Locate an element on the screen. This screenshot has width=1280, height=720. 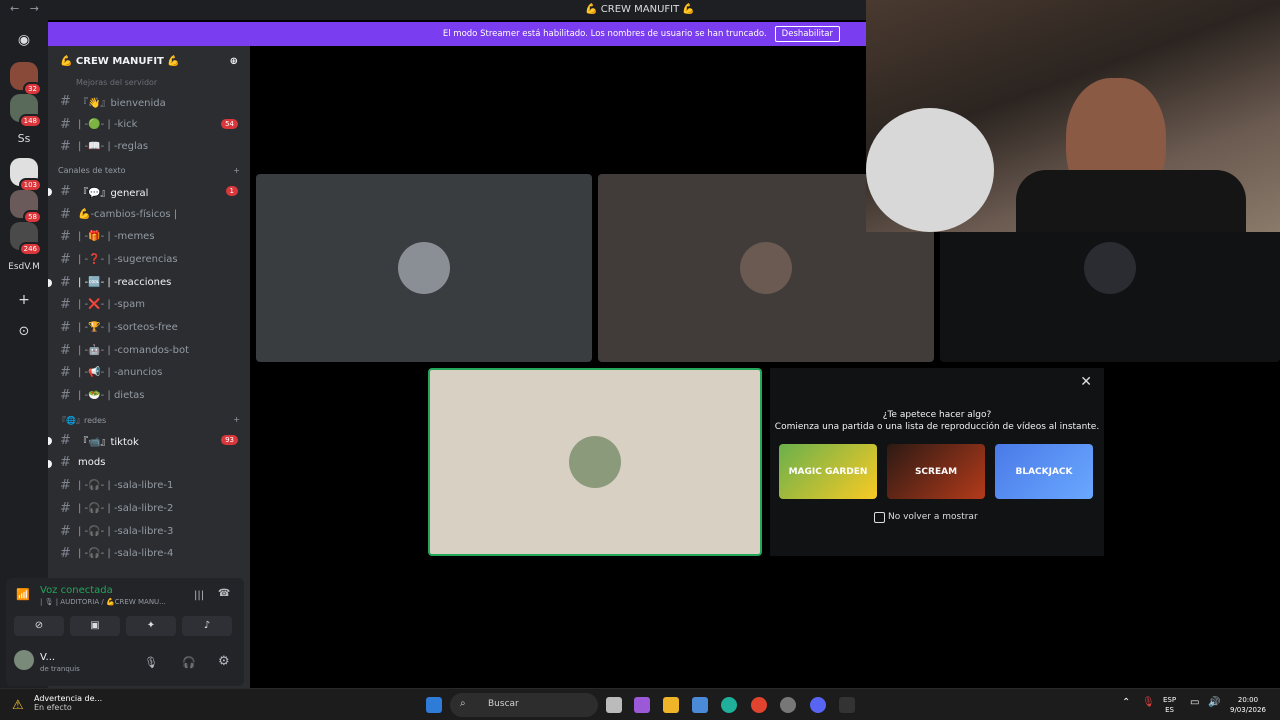
dont-show-again: No volver a mostrar is located at coordinates (926, 517).